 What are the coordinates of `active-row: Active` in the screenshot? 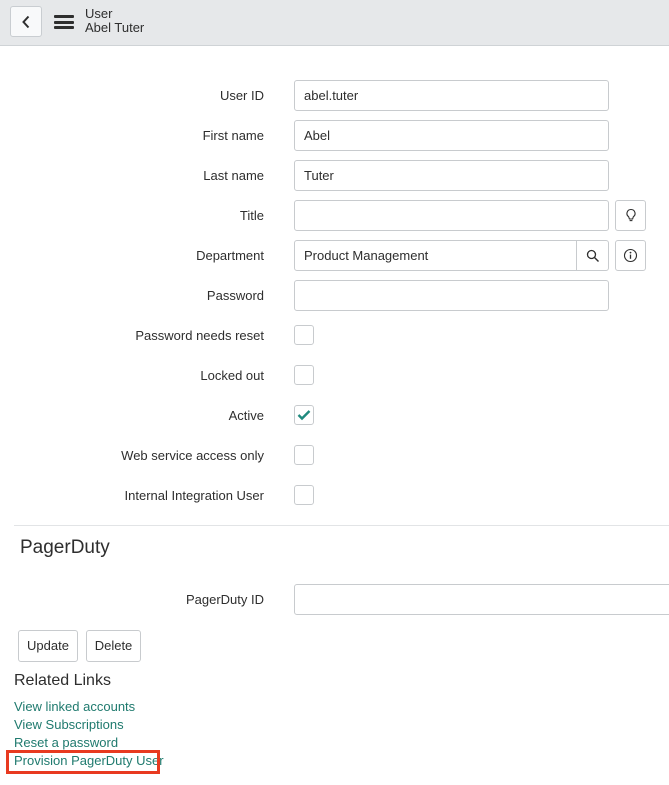 It's located at (334, 416).